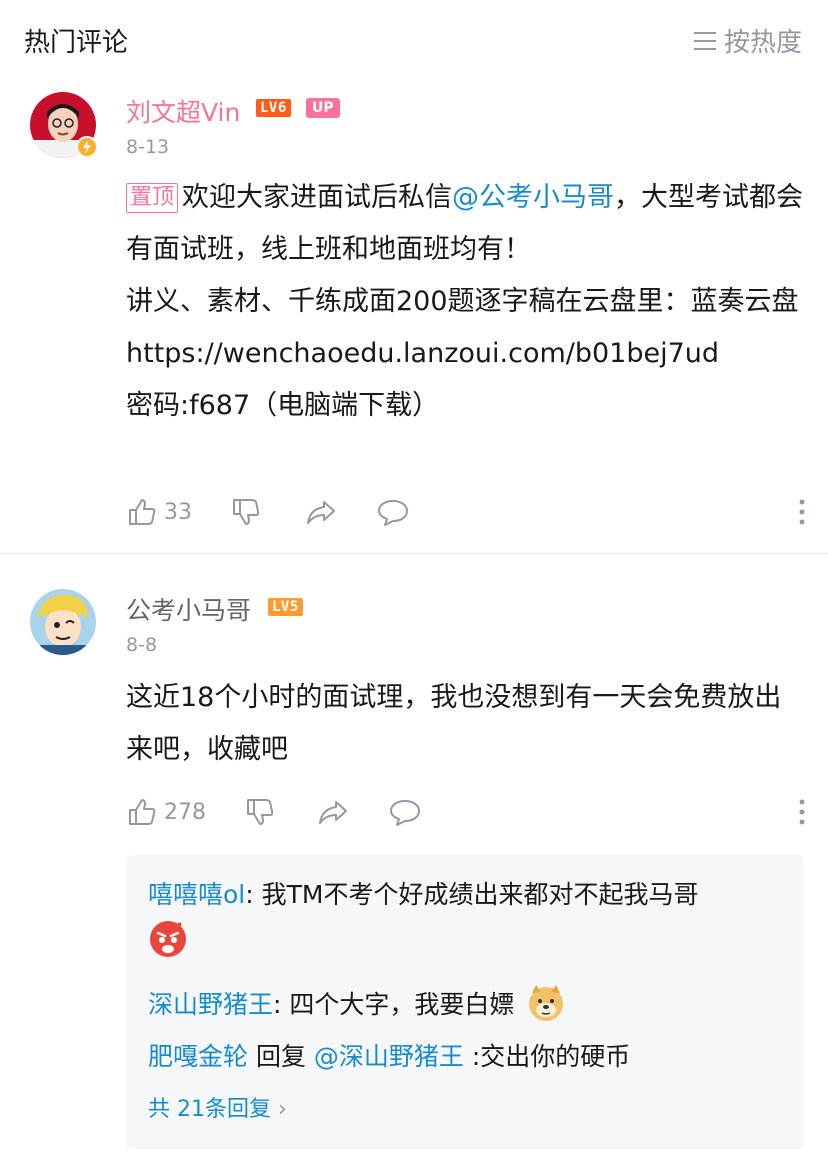 The width and height of the screenshot is (828, 1159). I want to click on reply-item: 深山野猪王: 四个大字，我要白嫖, so click(468, 1008).